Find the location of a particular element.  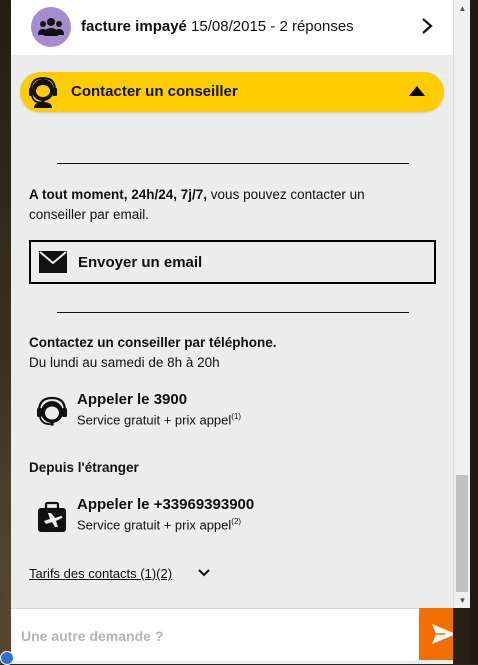

window-edge is located at coordinates (474, 332).